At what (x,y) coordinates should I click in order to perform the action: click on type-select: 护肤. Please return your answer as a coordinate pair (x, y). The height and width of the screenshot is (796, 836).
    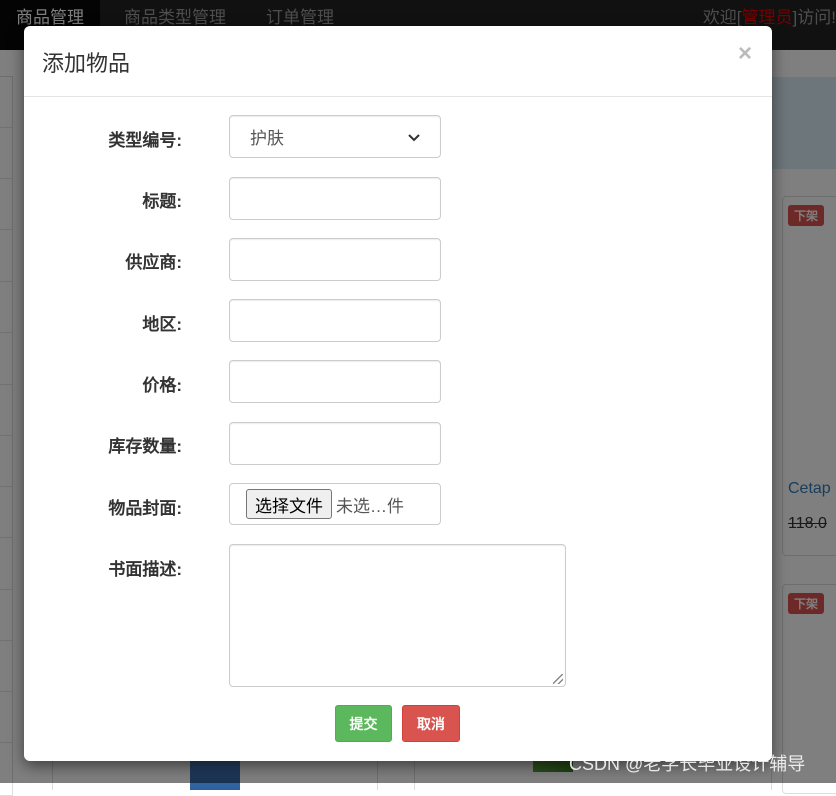
    Looking at the image, I should click on (335, 136).